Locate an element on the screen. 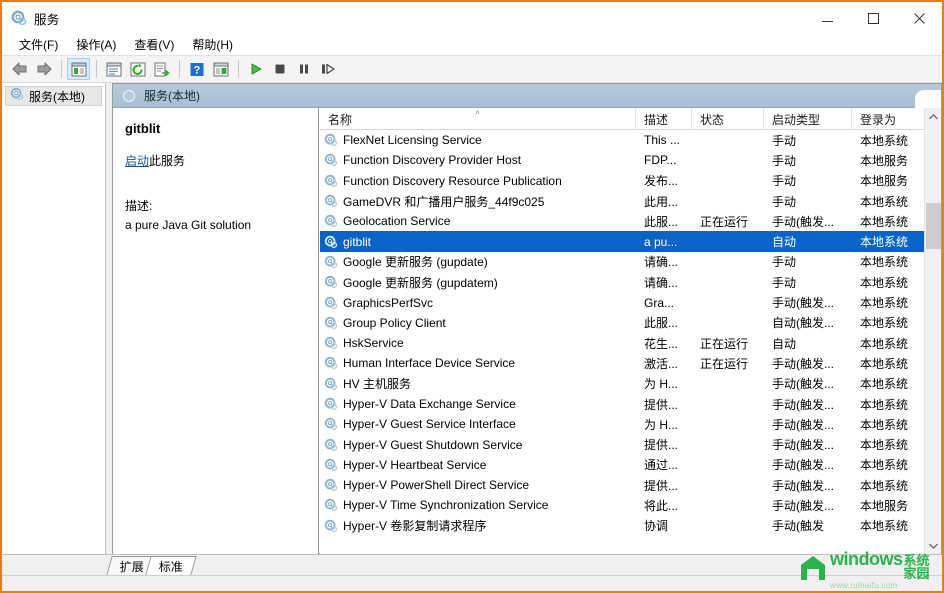 This screenshot has height=593, width=944. table-row: HV 主机服务 为 H... 手动(触发... 本地系统 is located at coordinates (622, 384).